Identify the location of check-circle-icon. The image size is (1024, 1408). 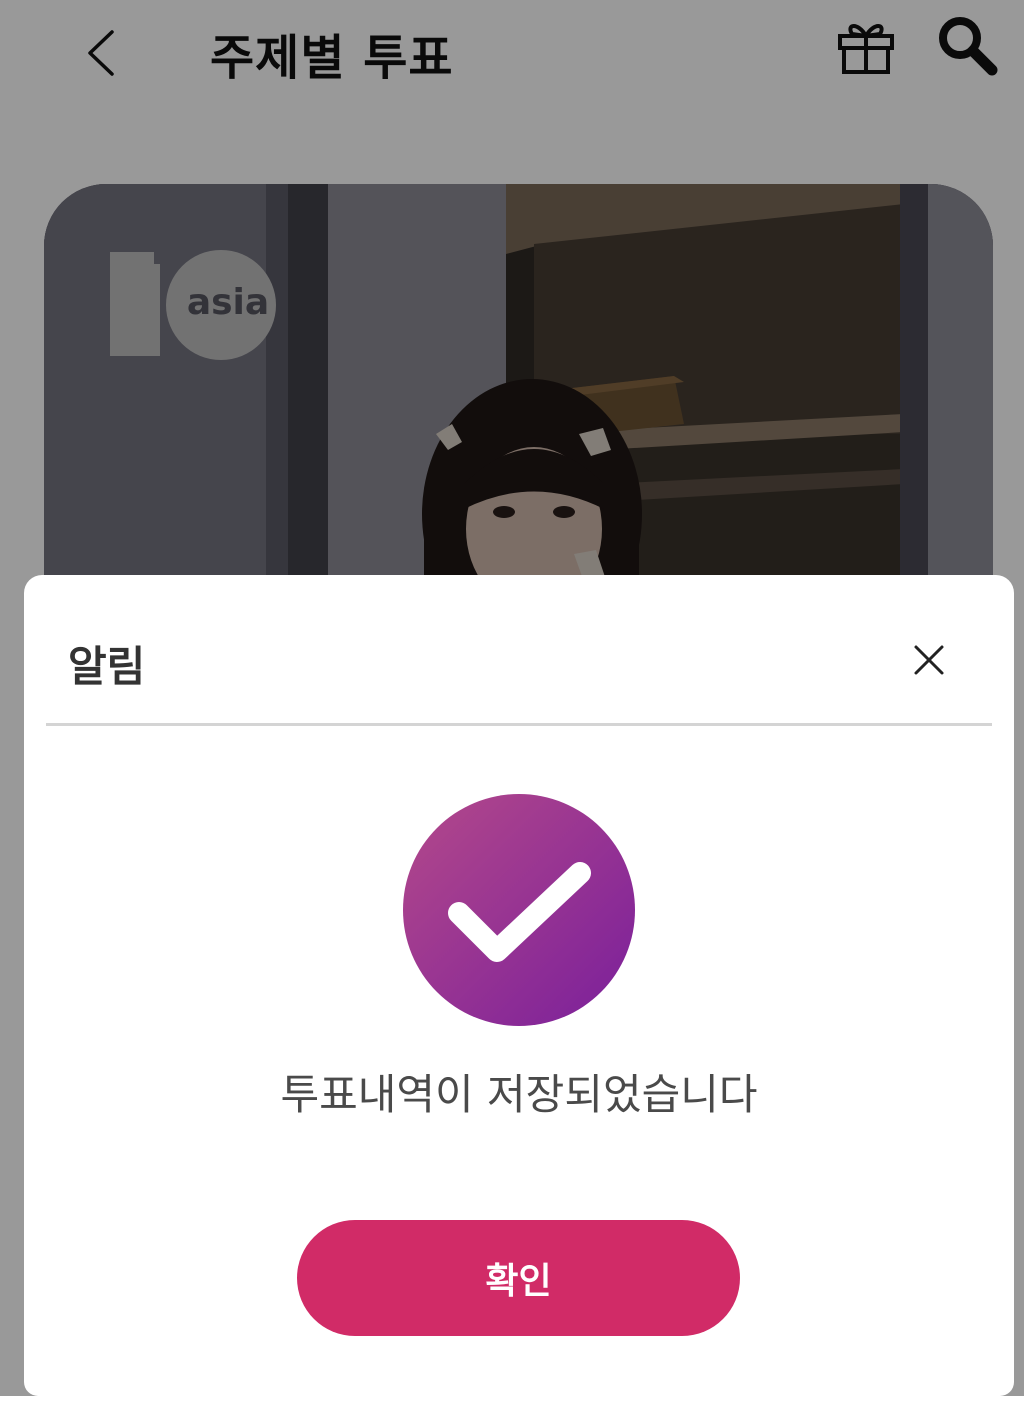
(519, 910).